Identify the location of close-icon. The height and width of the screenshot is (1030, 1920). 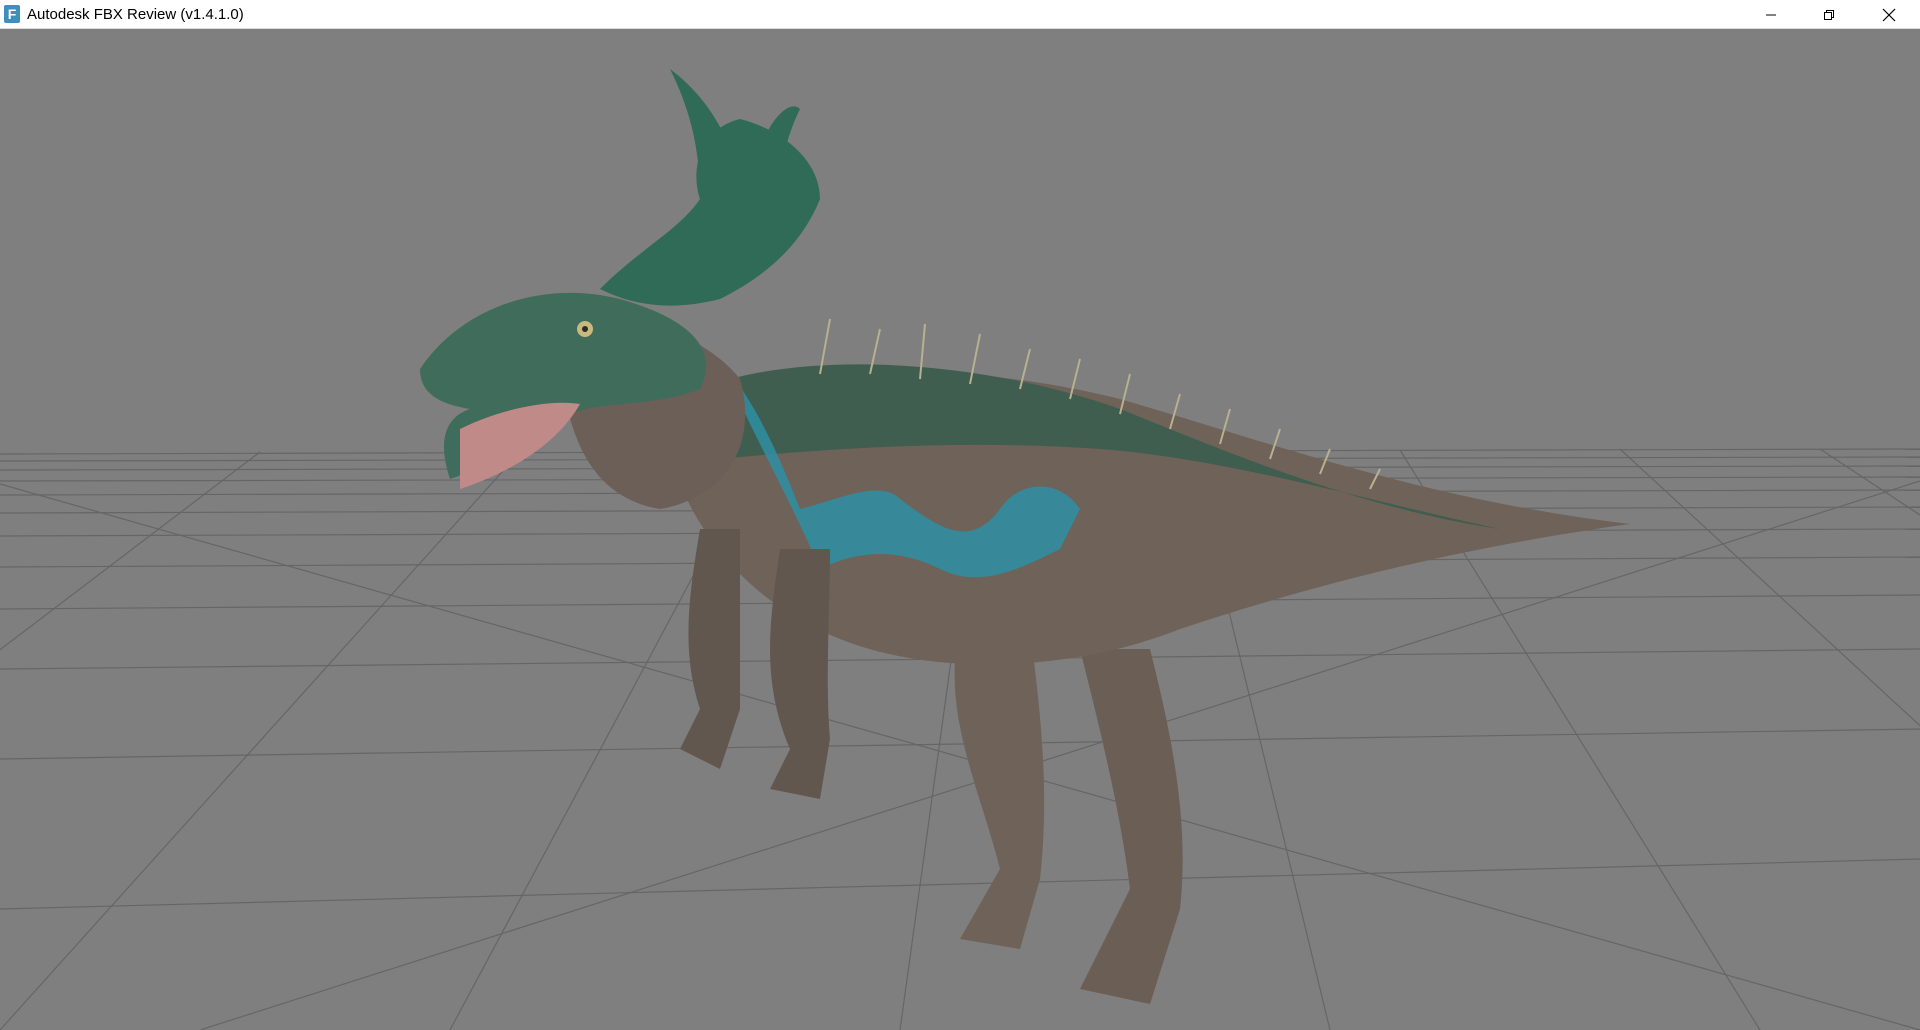
(1889, 14).